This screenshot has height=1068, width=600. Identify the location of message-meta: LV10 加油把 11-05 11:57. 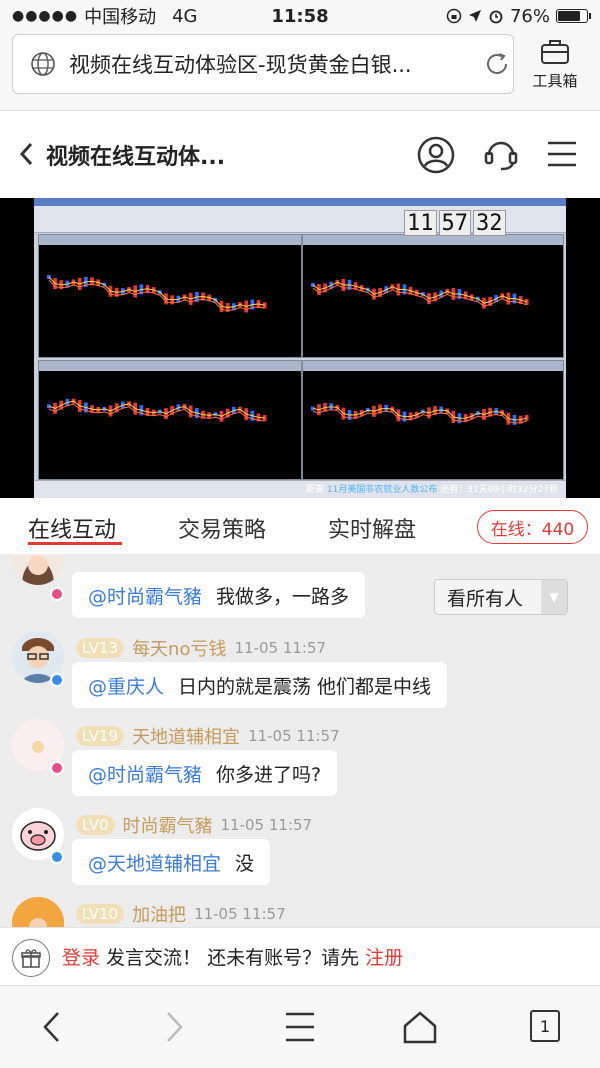
(181, 914).